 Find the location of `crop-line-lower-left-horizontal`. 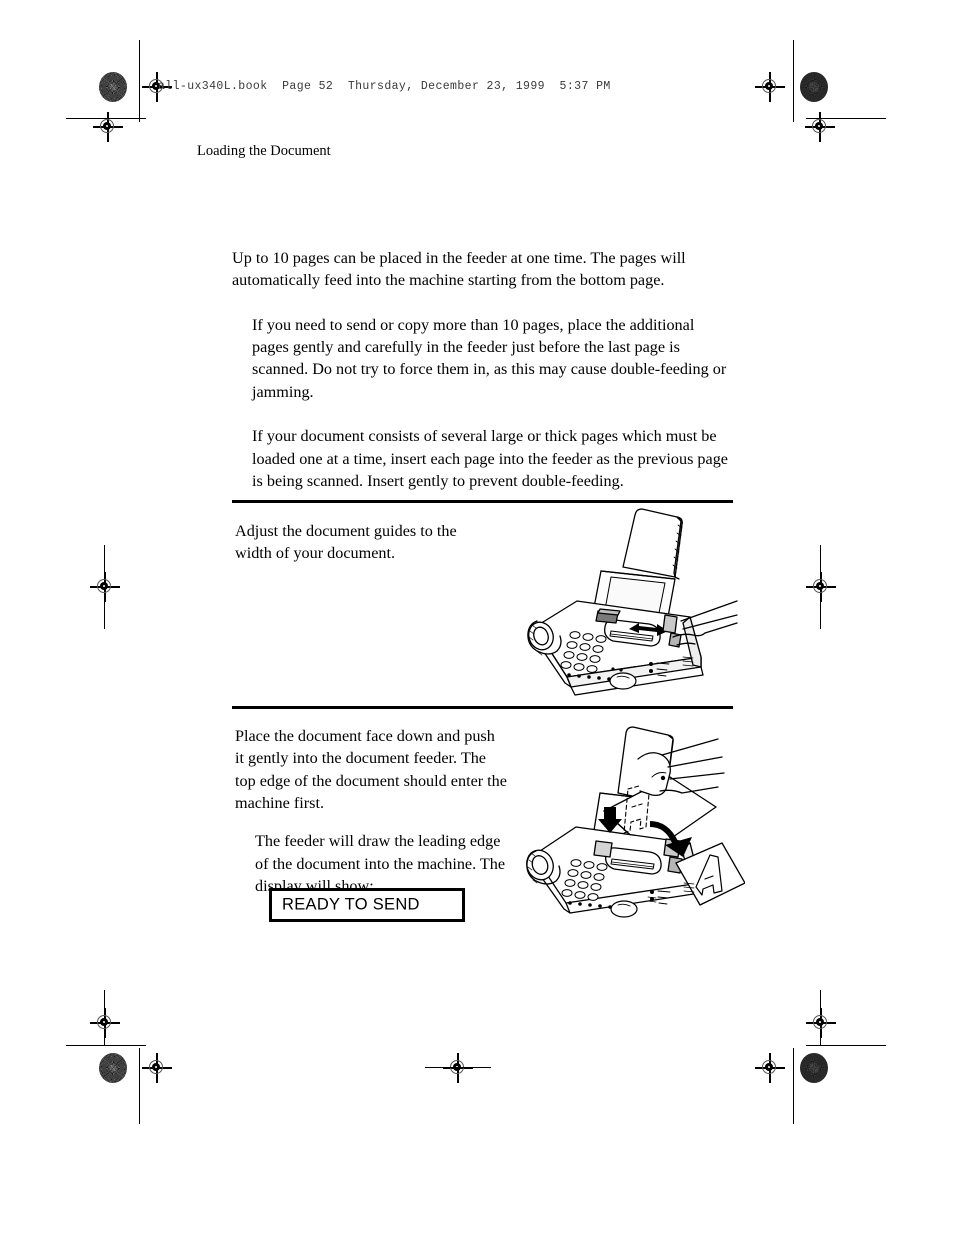

crop-line-lower-left-horizontal is located at coordinates (106, 1045).